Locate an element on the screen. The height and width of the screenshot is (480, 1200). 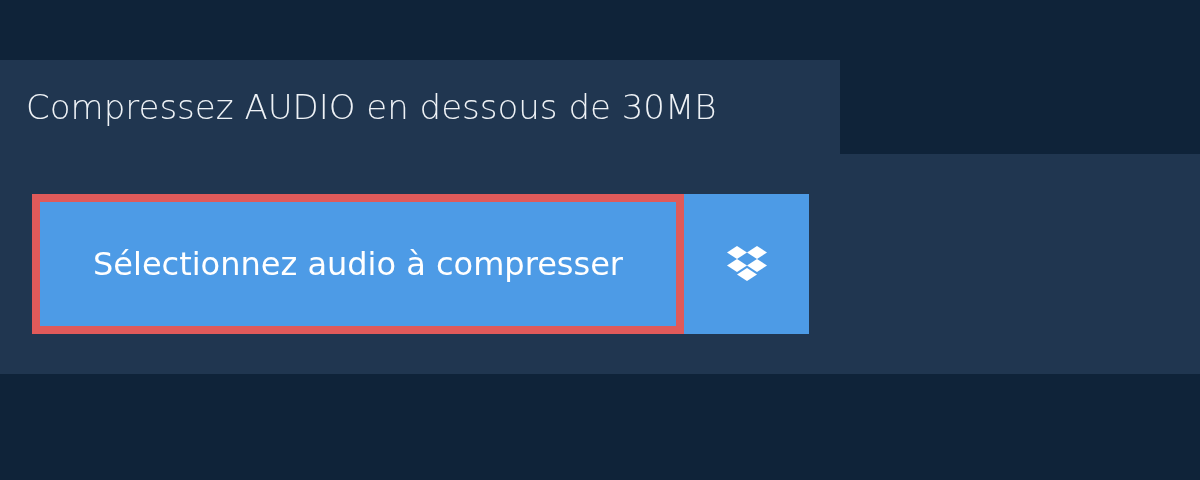
open-boxes-icon is located at coordinates (746, 264).